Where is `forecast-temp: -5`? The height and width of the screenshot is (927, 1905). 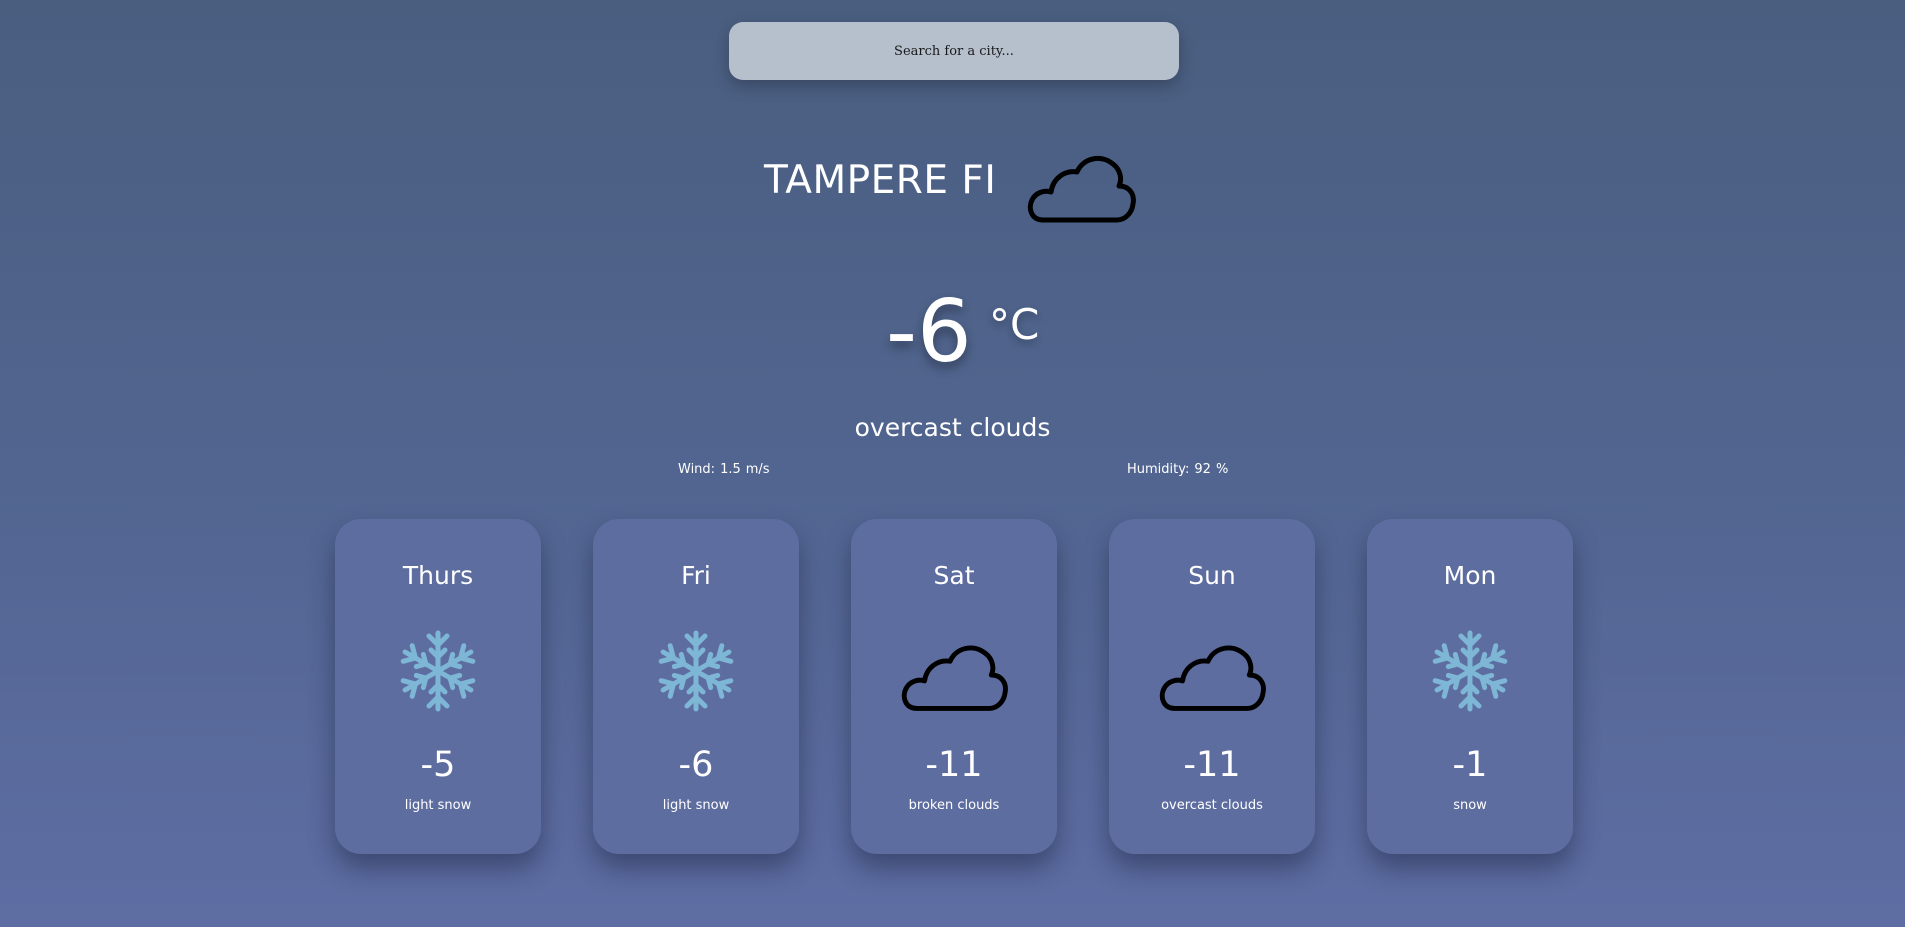
forecast-temp: -5 is located at coordinates (438, 765).